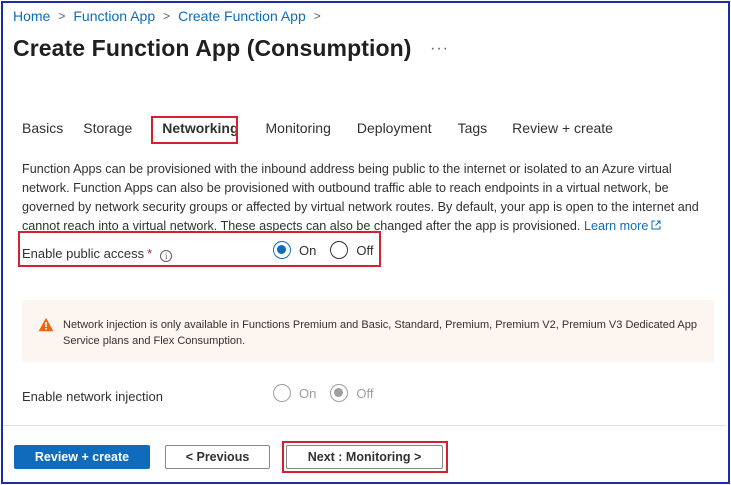 Image resolution: width=731 pixels, height=485 pixels. I want to click on page-title: Create Function App (Consumption), so click(212, 48).